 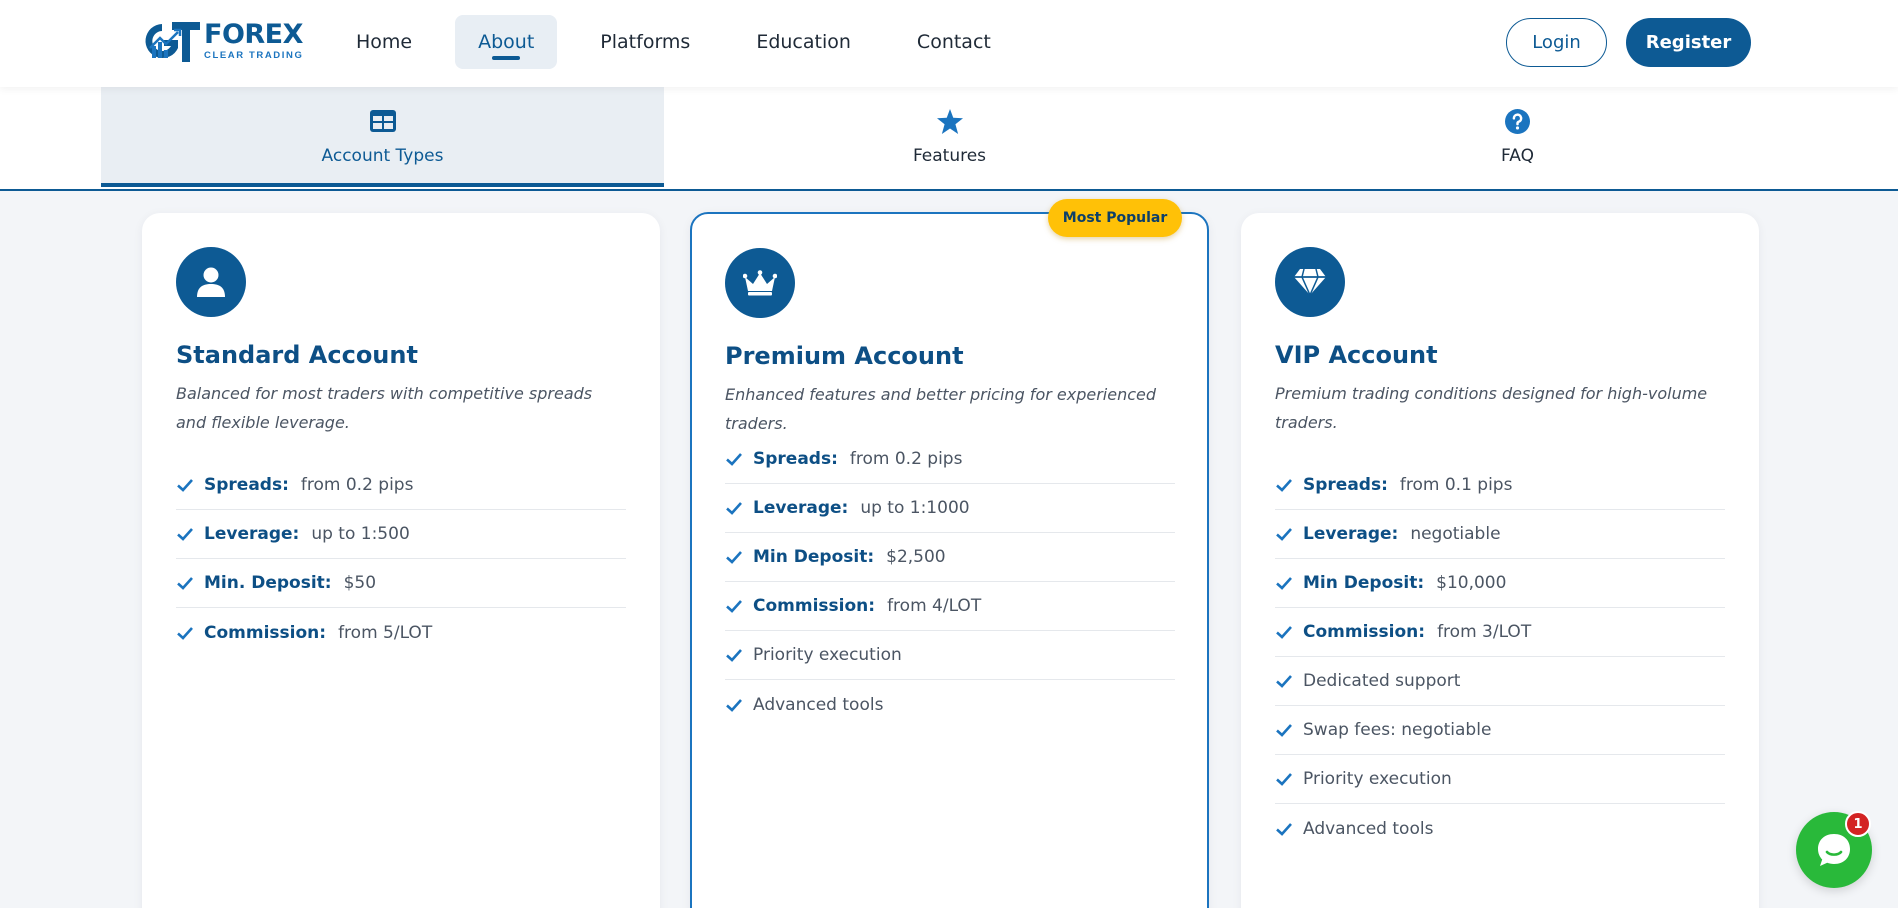 I want to click on crown-icon, so click(x=760, y=283).